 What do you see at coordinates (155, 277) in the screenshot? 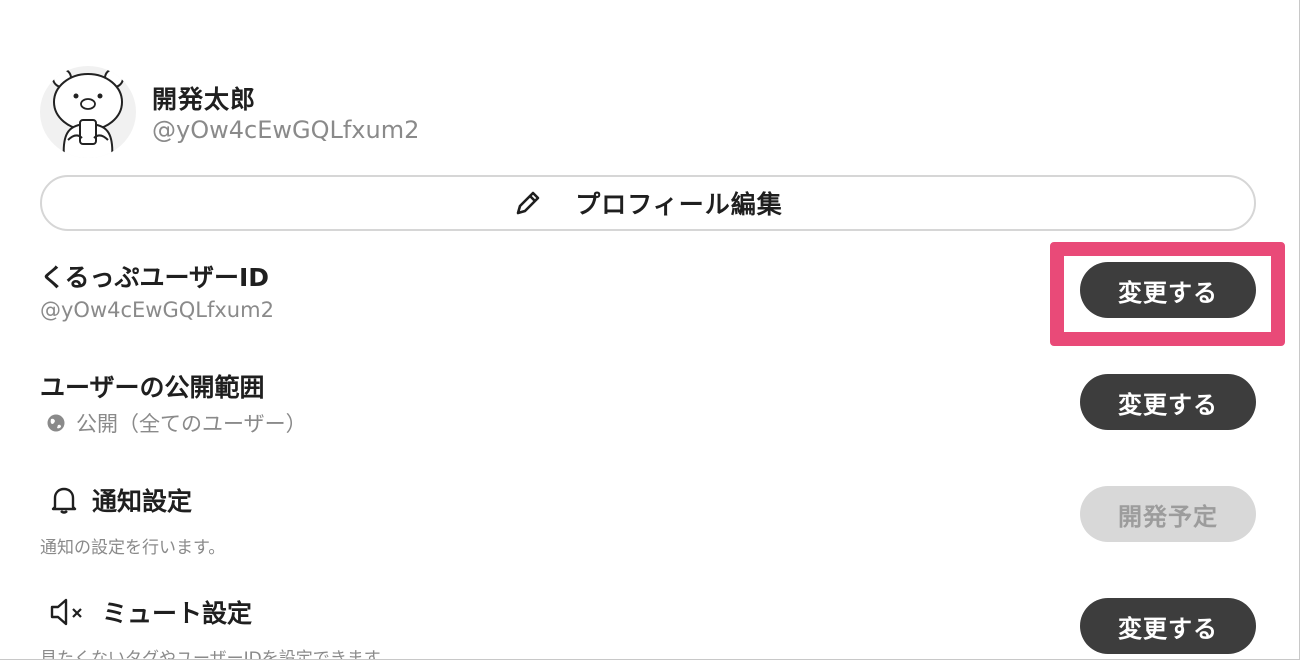
I see `user-id-title: くるっぷユーザーID` at bounding box center [155, 277].